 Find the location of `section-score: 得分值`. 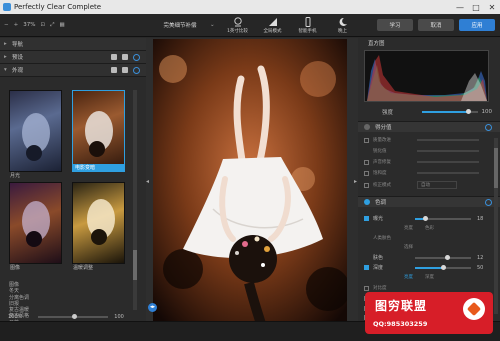

section-score: 得分值 is located at coordinates (429, 126).